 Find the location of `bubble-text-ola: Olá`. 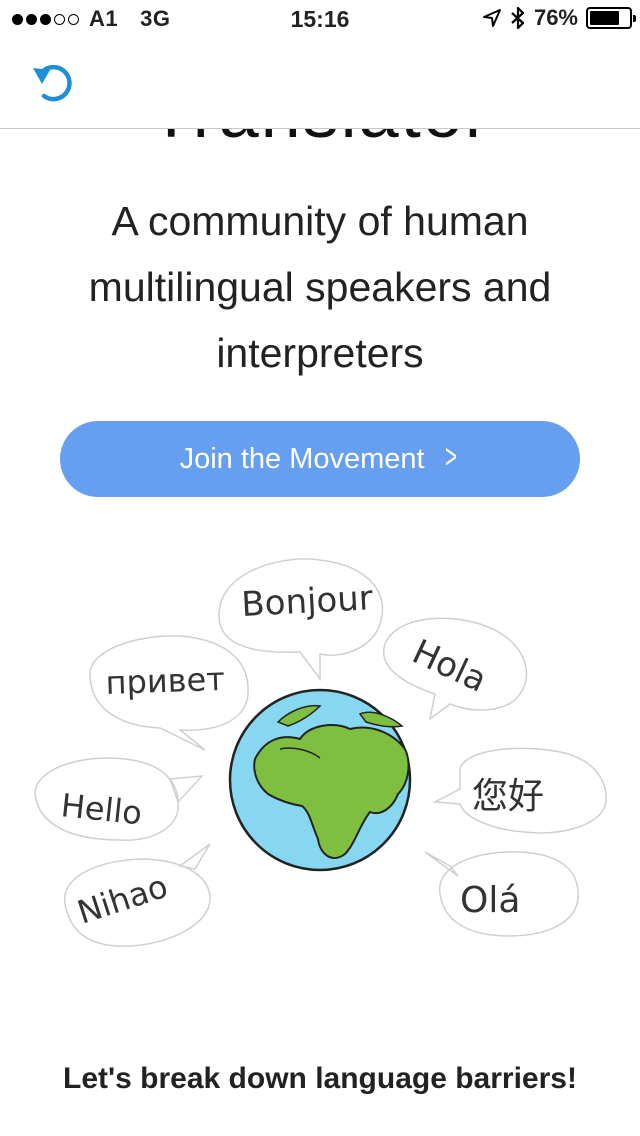

bubble-text-ola: Olá is located at coordinates (490, 900).